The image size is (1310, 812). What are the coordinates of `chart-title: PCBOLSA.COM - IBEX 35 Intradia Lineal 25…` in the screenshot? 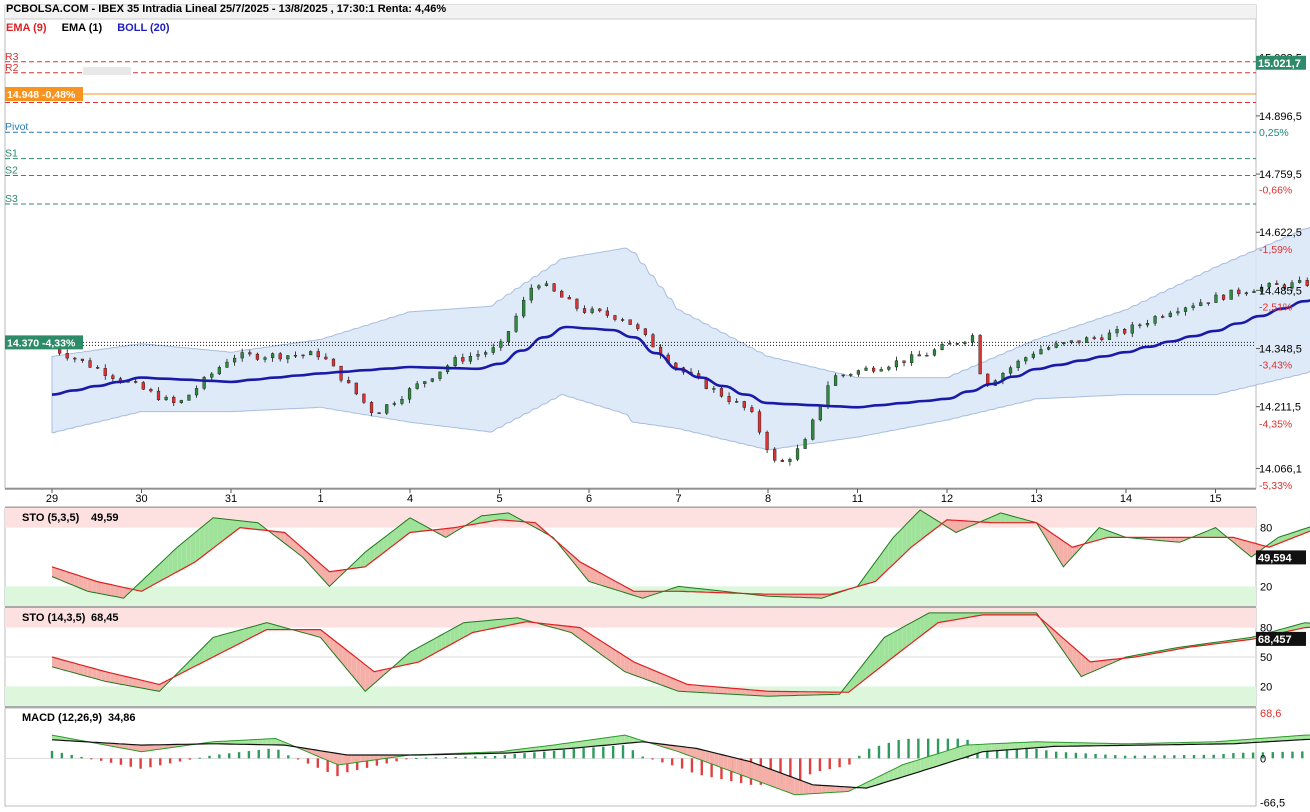 It's located at (226, 9).